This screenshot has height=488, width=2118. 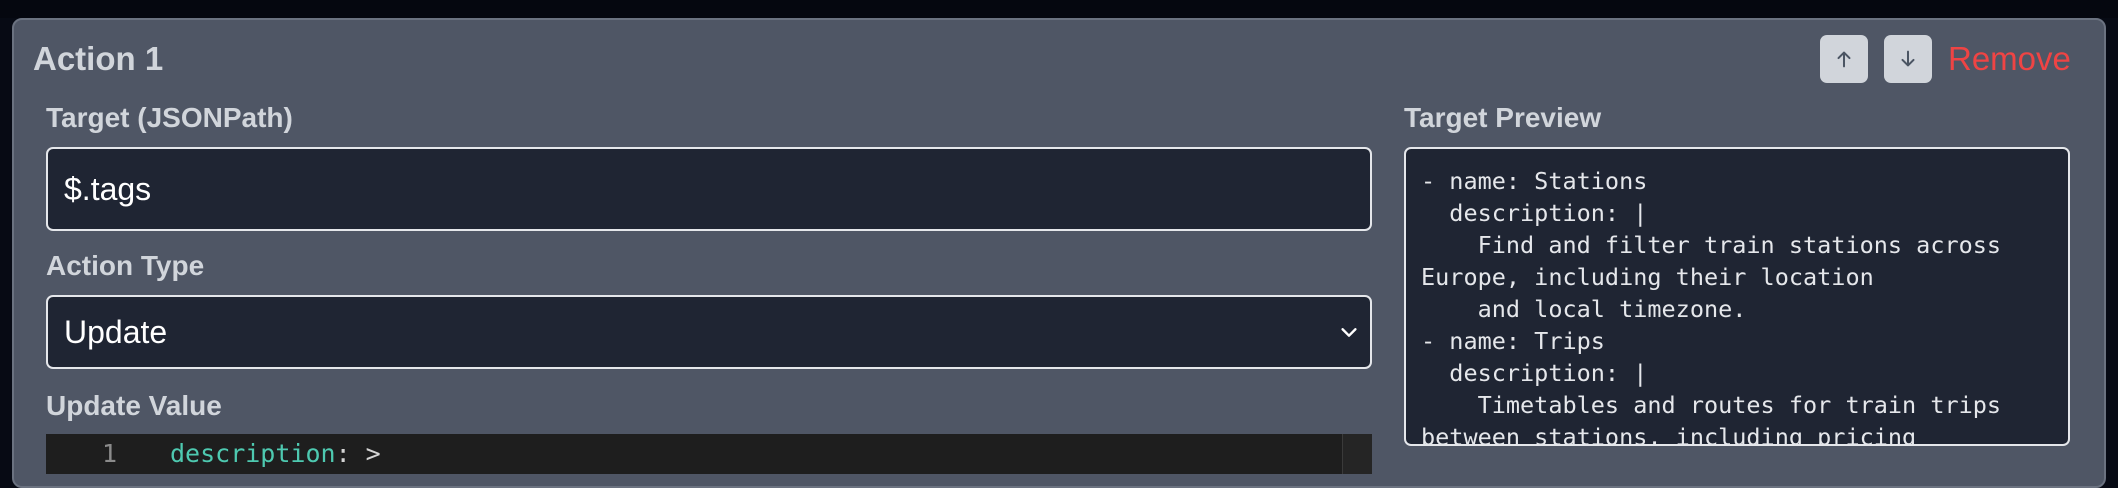 I want to click on action-type-label: Action Type, so click(x=125, y=265).